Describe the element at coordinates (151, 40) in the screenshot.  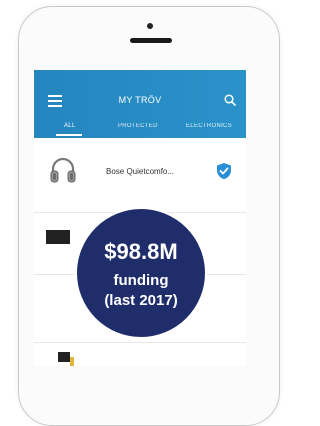
I see `earpiece-speaker` at that location.